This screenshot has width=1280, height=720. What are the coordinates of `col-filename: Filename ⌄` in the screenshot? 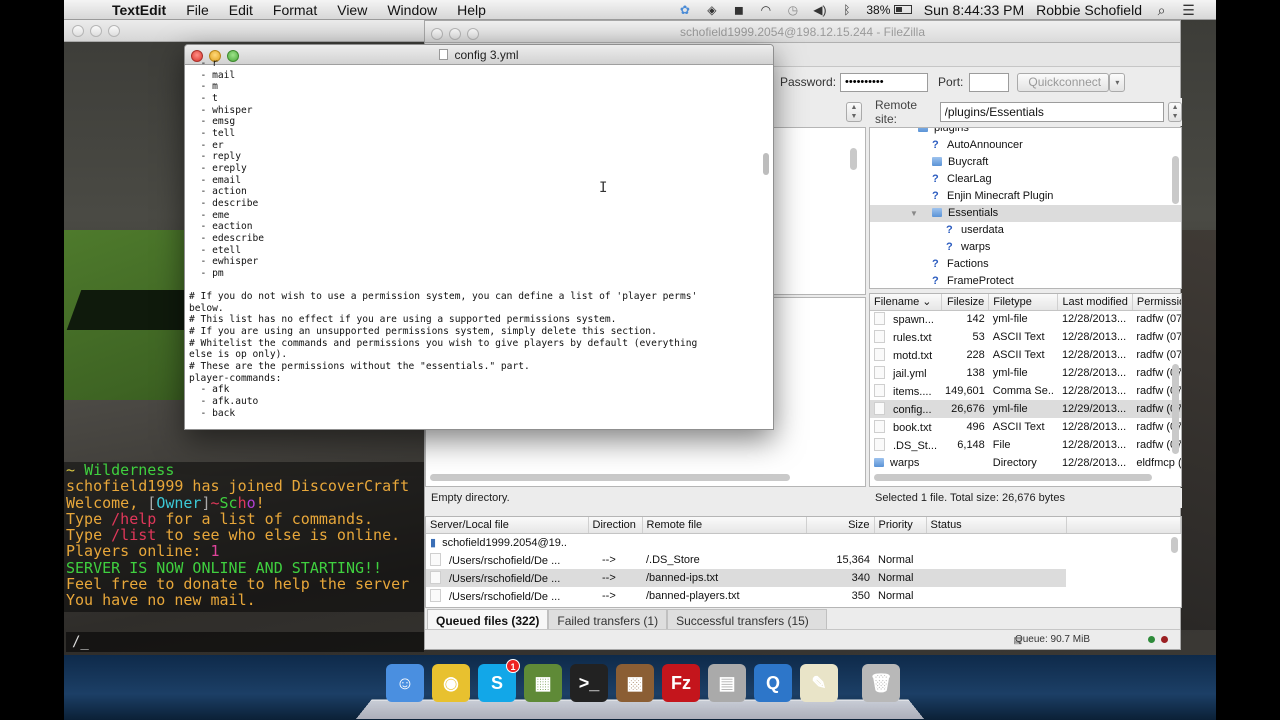 It's located at (906, 302).